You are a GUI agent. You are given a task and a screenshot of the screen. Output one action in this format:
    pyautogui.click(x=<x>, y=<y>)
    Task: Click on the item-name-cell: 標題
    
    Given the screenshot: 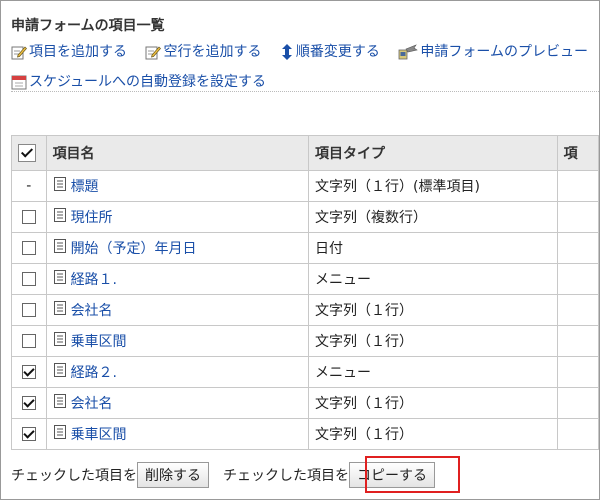 What is the action you would take?
    pyautogui.click(x=177, y=186)
    